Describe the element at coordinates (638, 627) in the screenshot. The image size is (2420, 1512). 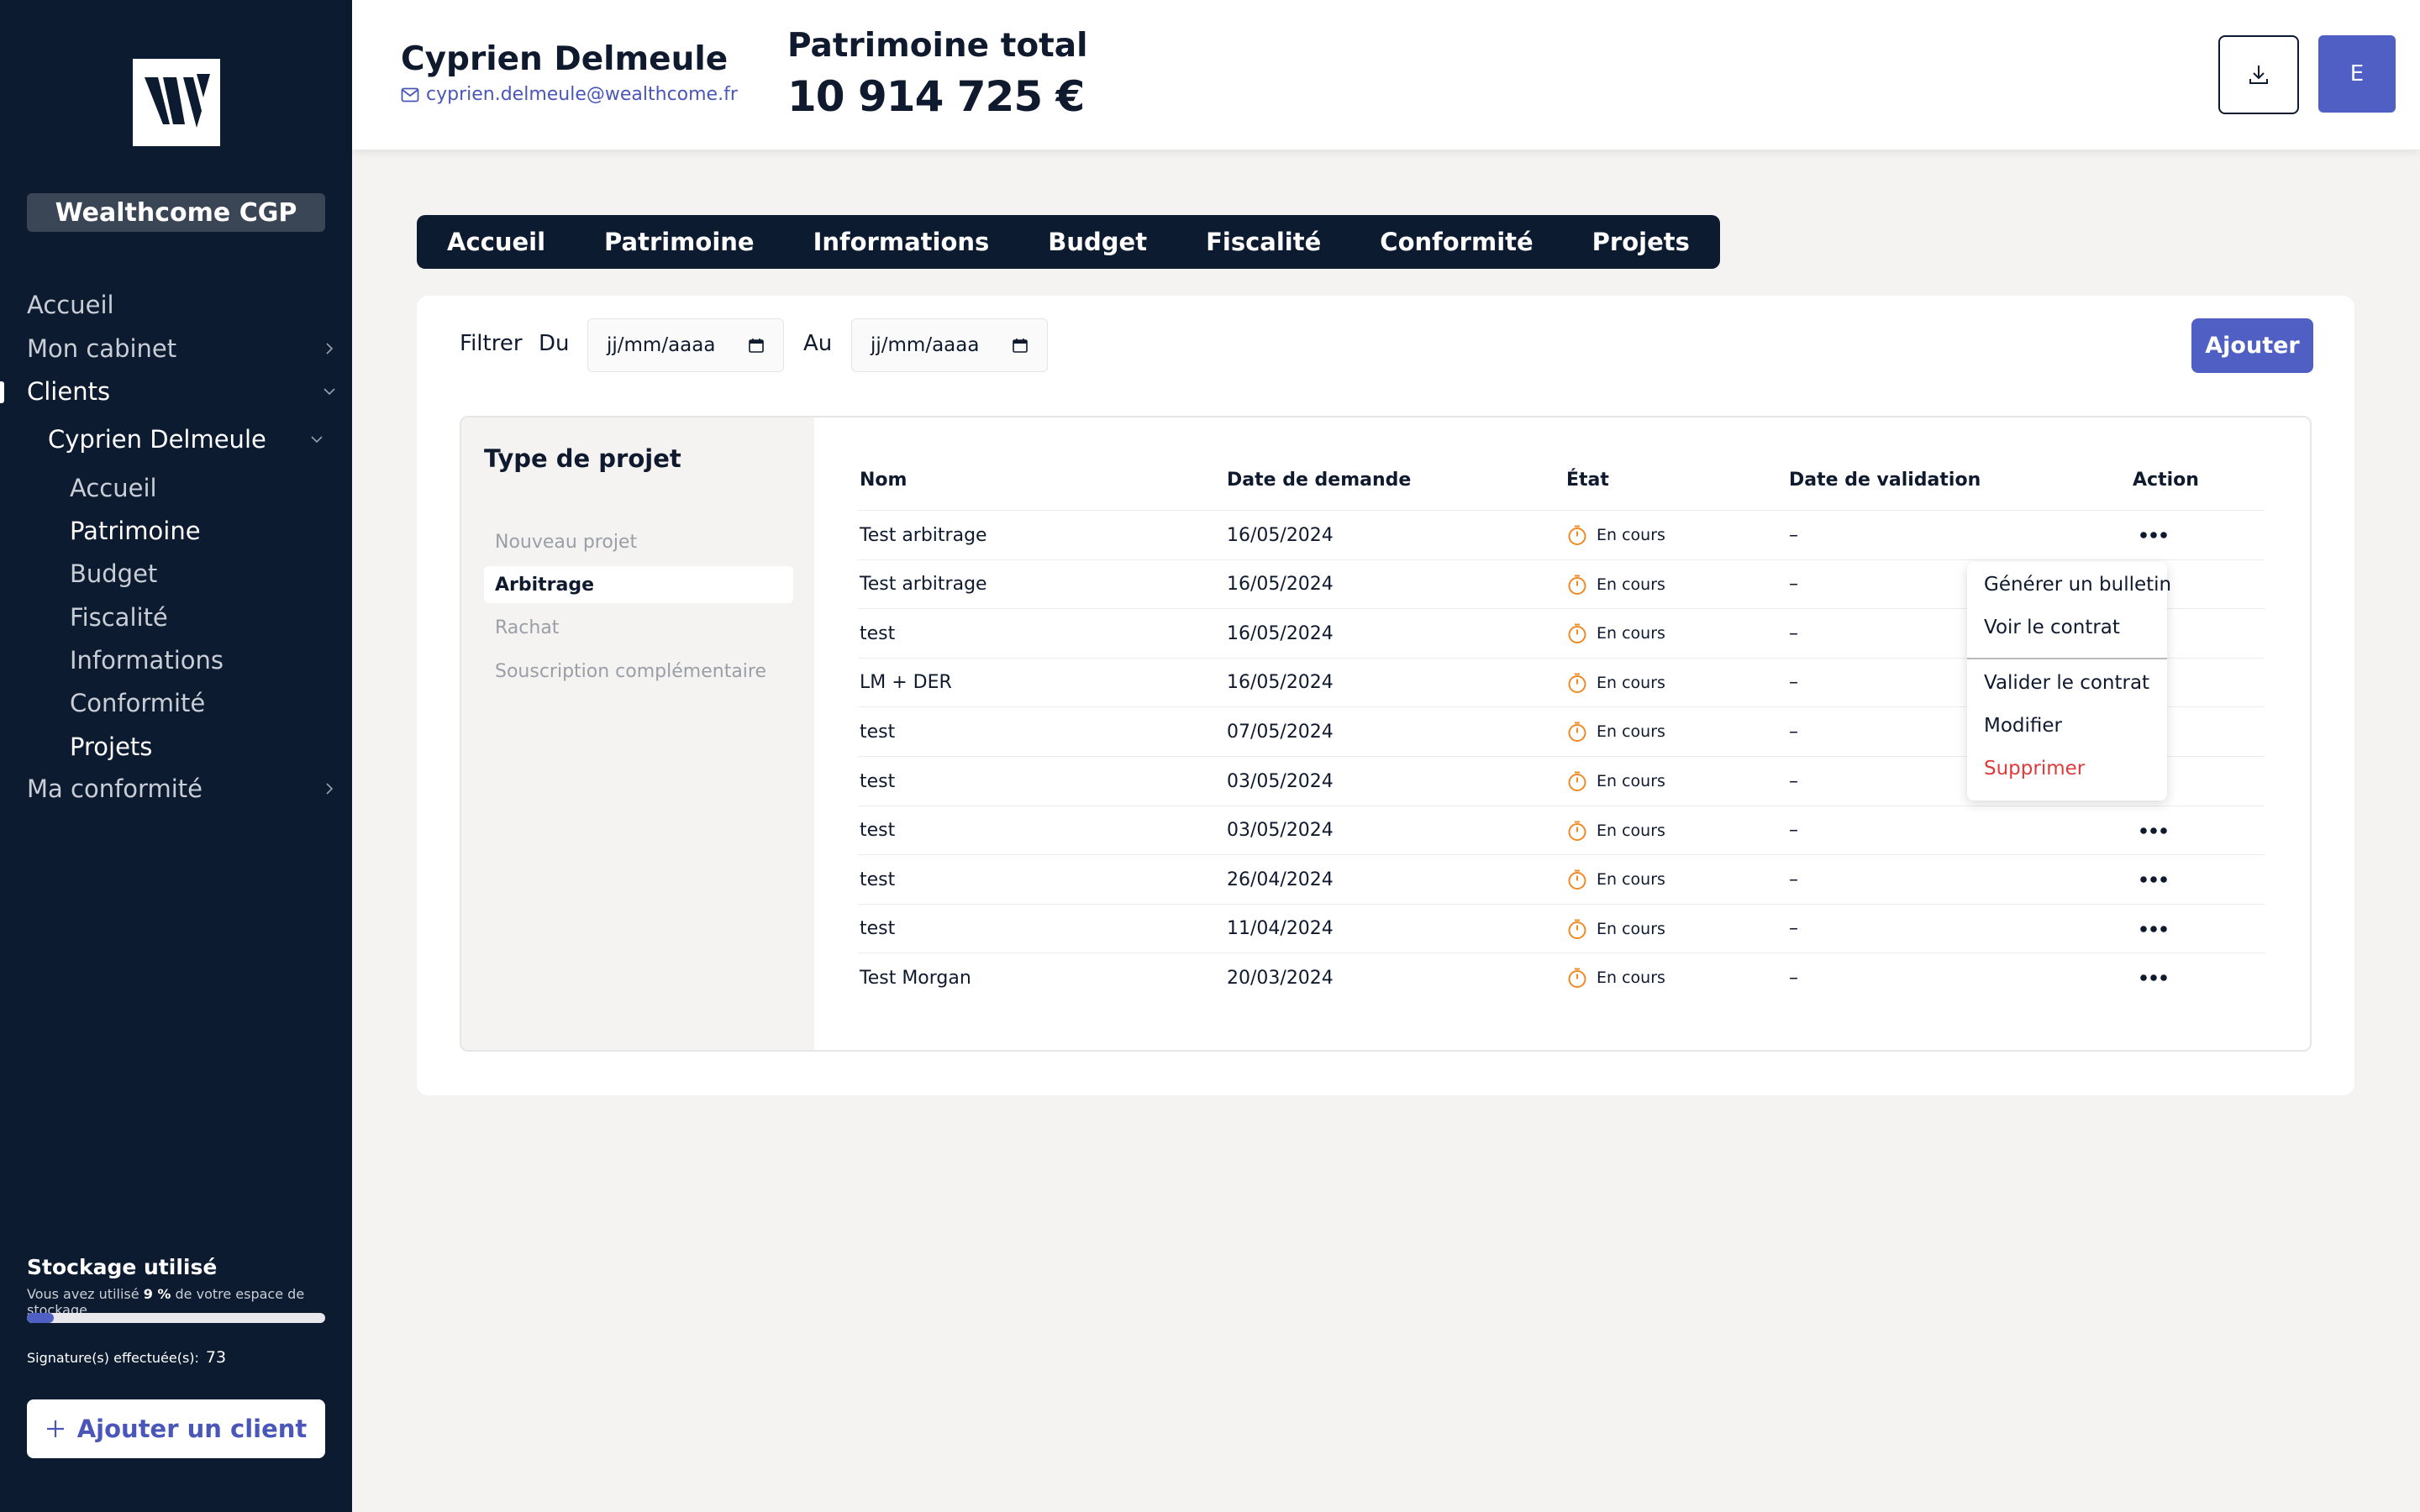
I see `project-type-rachat: Rachat` at that location.